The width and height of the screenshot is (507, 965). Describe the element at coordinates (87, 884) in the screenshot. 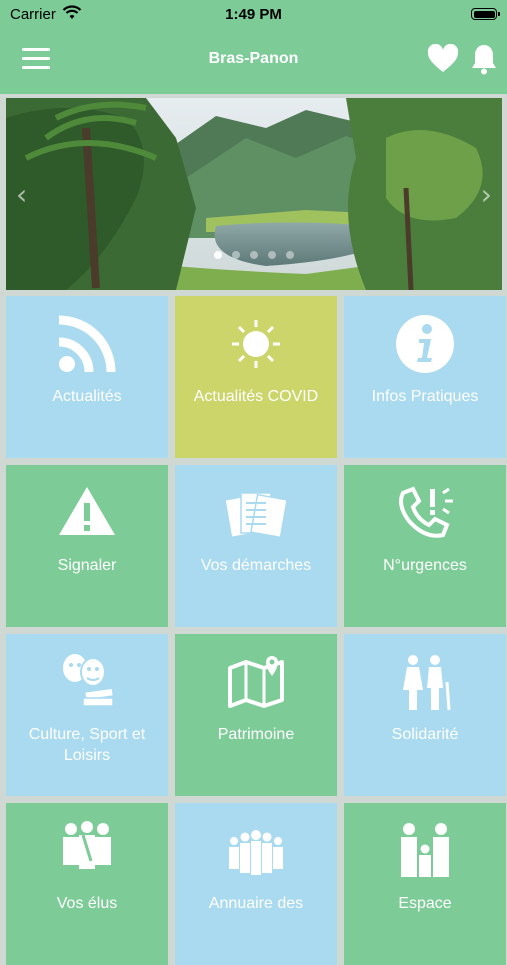

I see `tile-vos-elus: Vos élus` at that location.